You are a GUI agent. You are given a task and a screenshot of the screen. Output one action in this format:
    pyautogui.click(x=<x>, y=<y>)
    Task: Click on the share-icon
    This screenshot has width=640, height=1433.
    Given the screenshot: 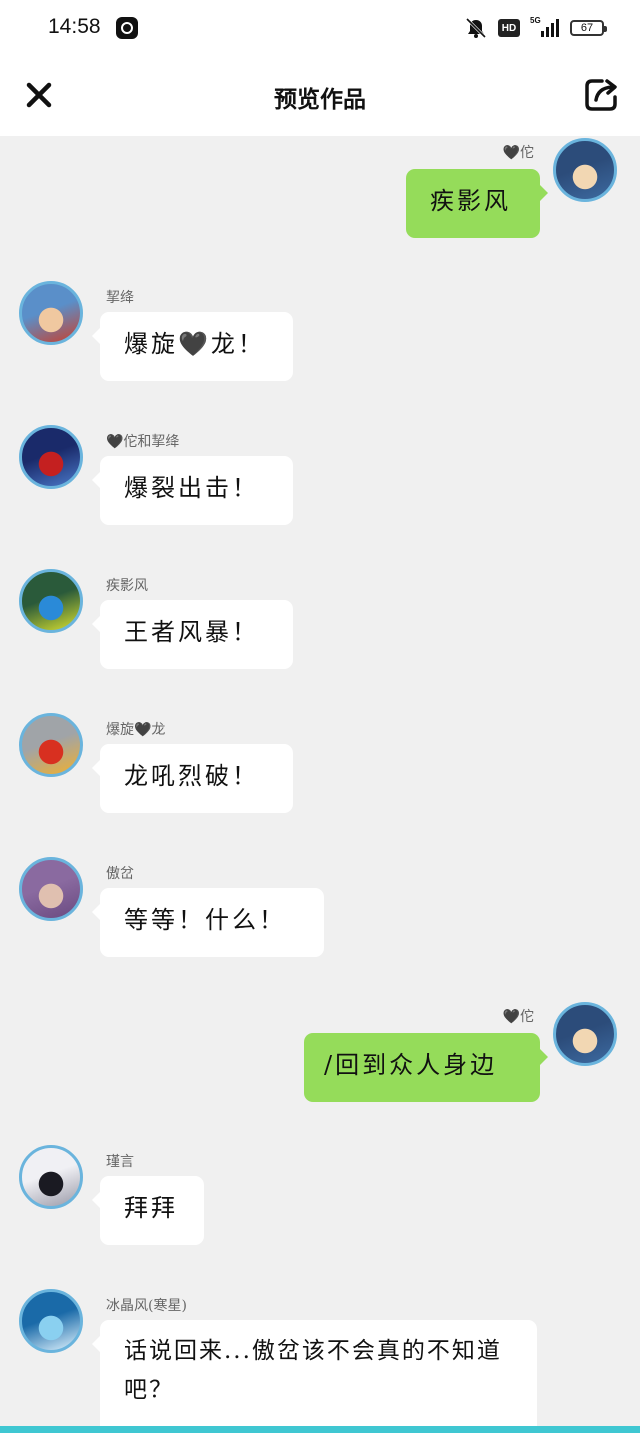 What is the action you would take?
    pyautogui.click(x=601, y=95)
    